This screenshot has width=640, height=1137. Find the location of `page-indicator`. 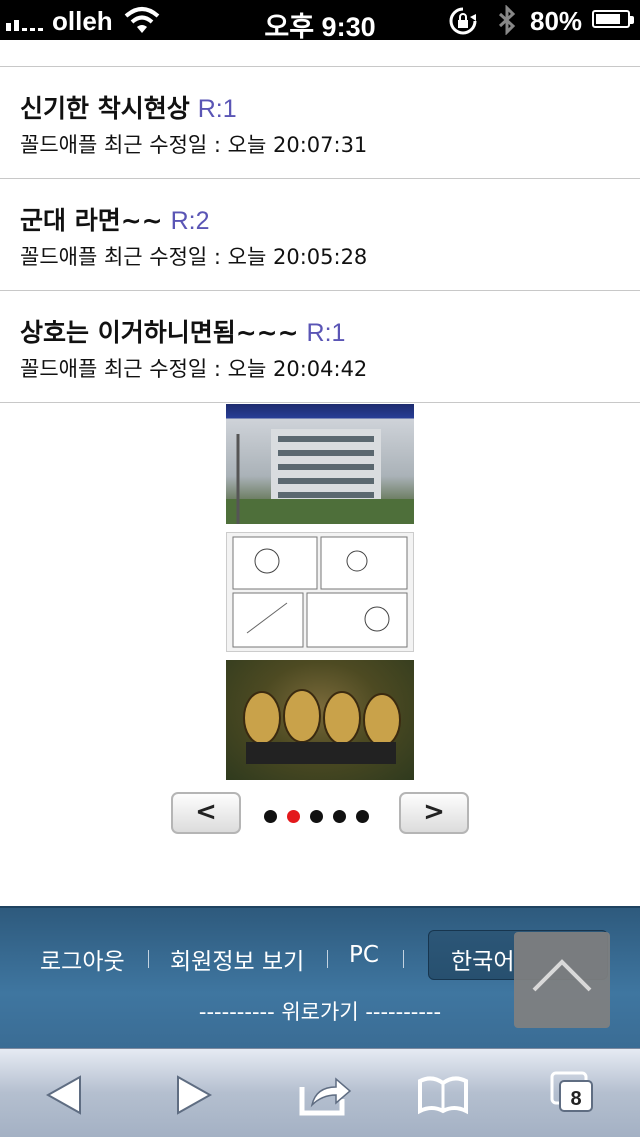

page-indicator is located at coordinates (316, 816).